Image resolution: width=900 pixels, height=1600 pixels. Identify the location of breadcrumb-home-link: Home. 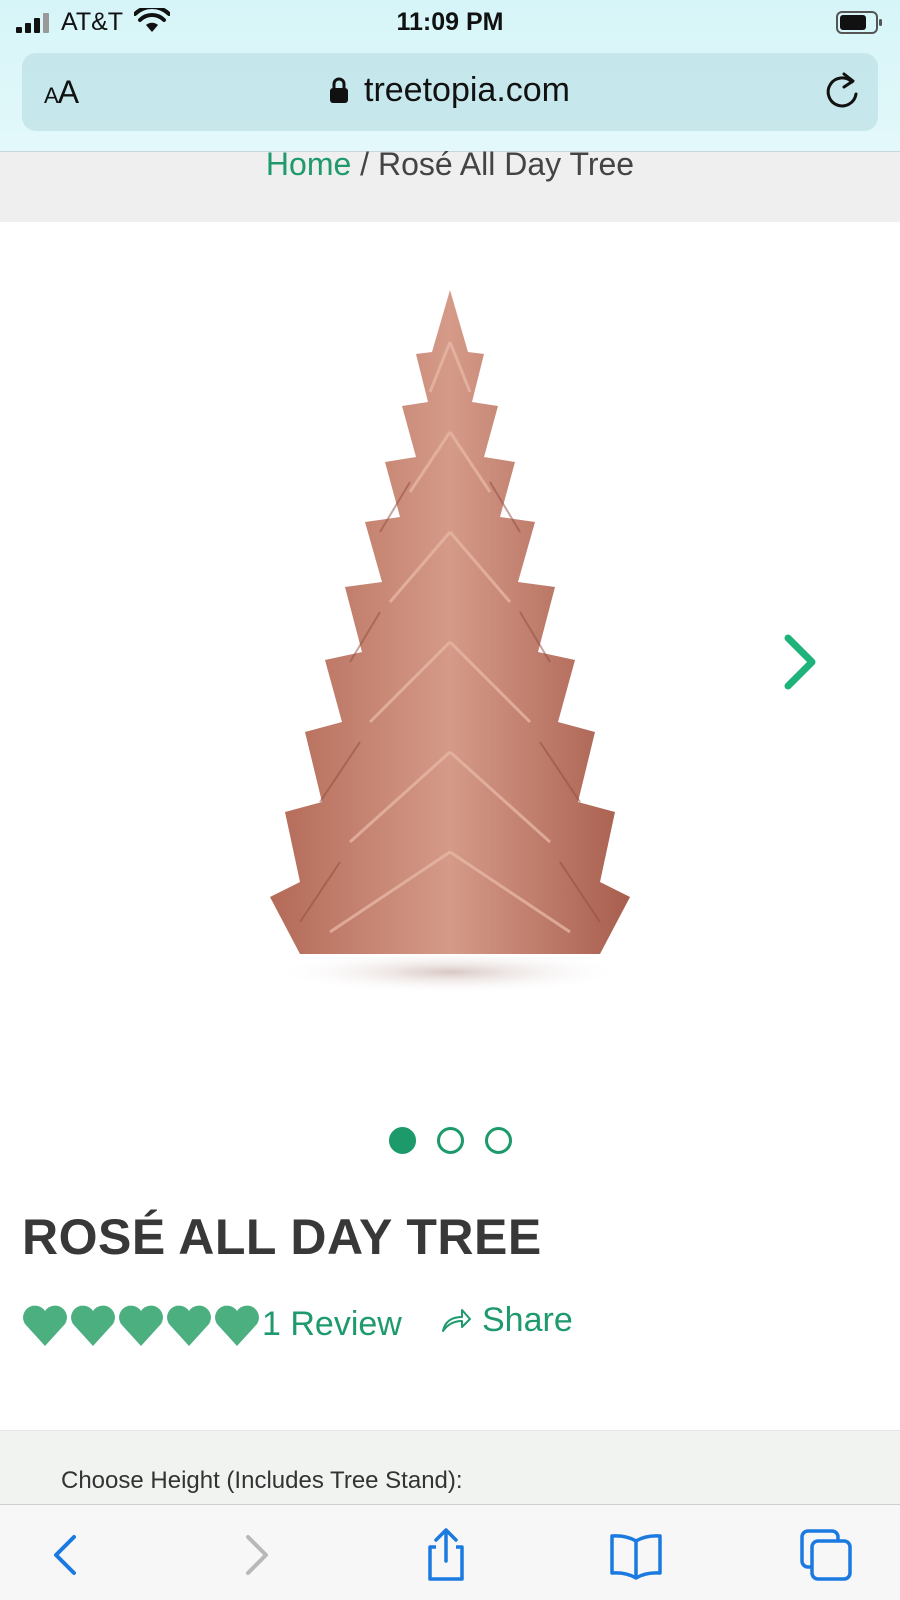
(308, 164).